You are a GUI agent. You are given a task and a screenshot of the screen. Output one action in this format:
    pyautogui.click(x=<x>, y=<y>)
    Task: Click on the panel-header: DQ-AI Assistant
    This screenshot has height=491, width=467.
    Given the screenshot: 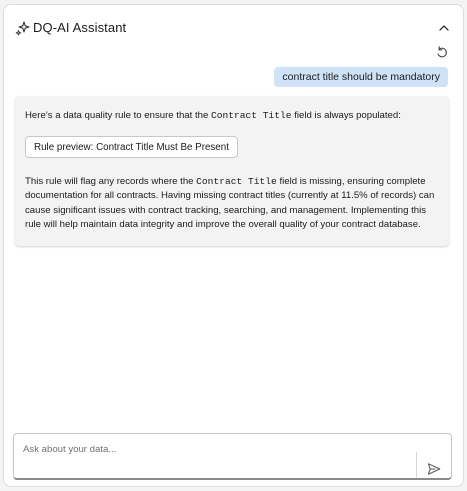 What is the action you would take?
    pyautogui.click(x=233, y=27)
    